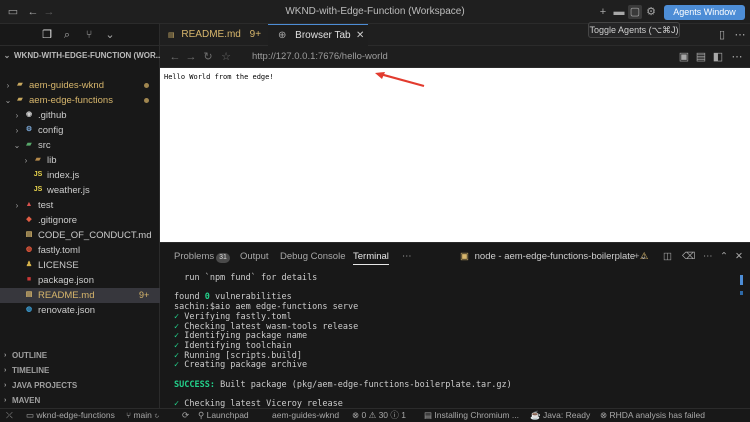 This screenshot has height=422, width=750. What do you see at coordinates (688, 256) in the screenshot?
I see `trash-icon: ⌫` at bounding box center [688, 256].